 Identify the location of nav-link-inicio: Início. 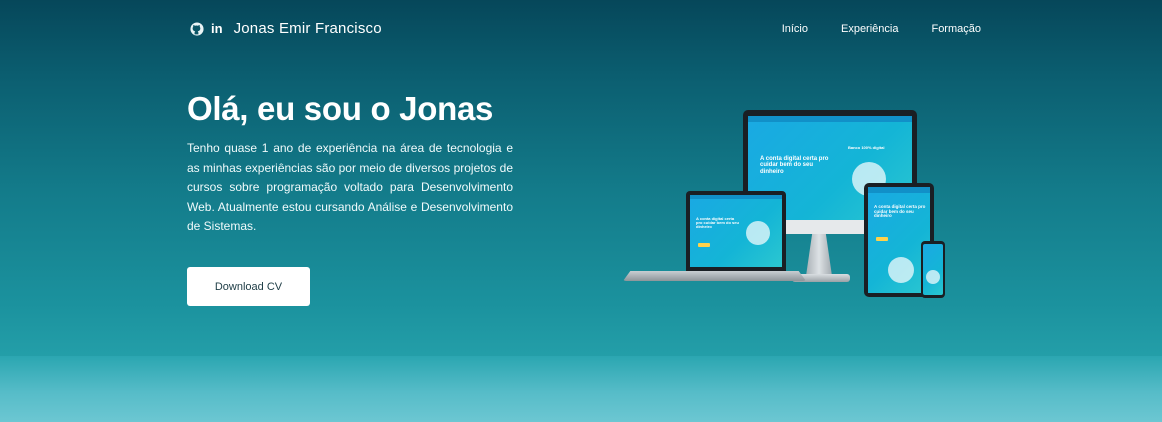
(795, 29).